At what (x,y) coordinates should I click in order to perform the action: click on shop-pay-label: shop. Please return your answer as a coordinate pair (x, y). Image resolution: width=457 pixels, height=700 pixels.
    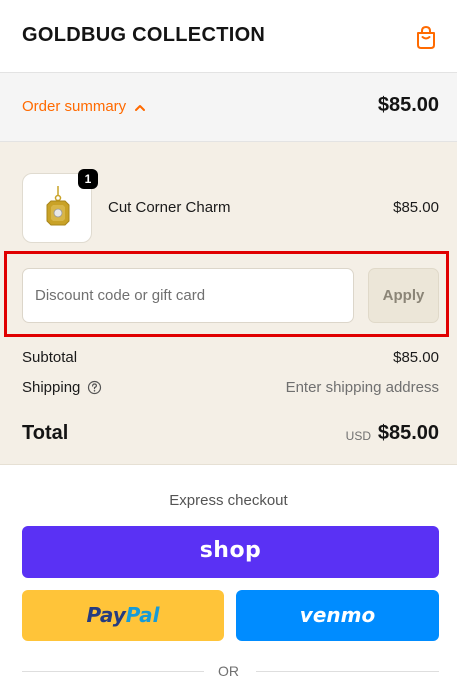
    Looking at the image, I should click on (230, 550).